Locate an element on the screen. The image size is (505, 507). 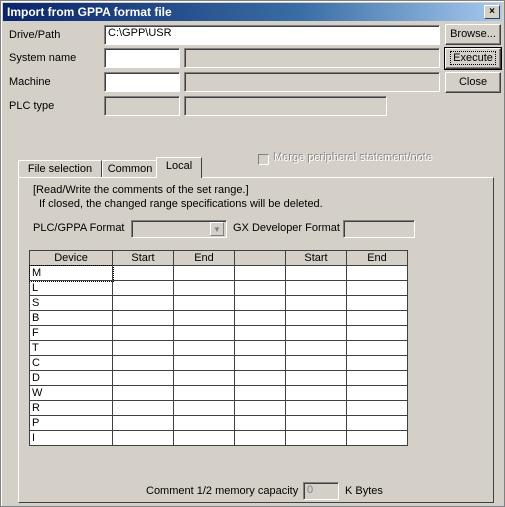
machine-input is located at coordinates (142, 82).